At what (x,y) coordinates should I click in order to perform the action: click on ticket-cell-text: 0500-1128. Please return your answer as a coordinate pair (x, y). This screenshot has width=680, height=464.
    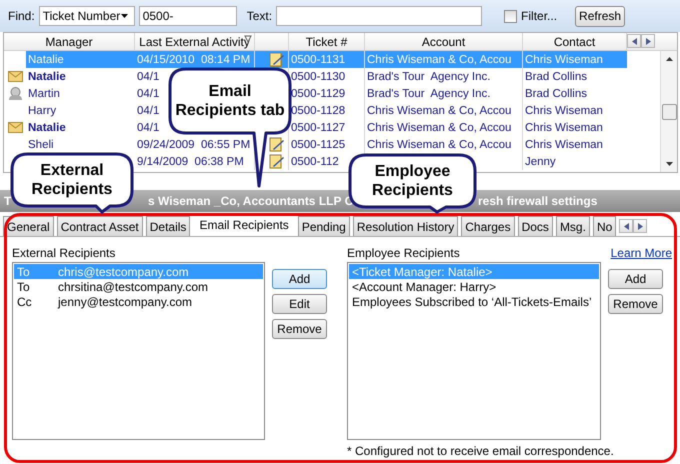
    Looking at the image, I should click on (318, 111).